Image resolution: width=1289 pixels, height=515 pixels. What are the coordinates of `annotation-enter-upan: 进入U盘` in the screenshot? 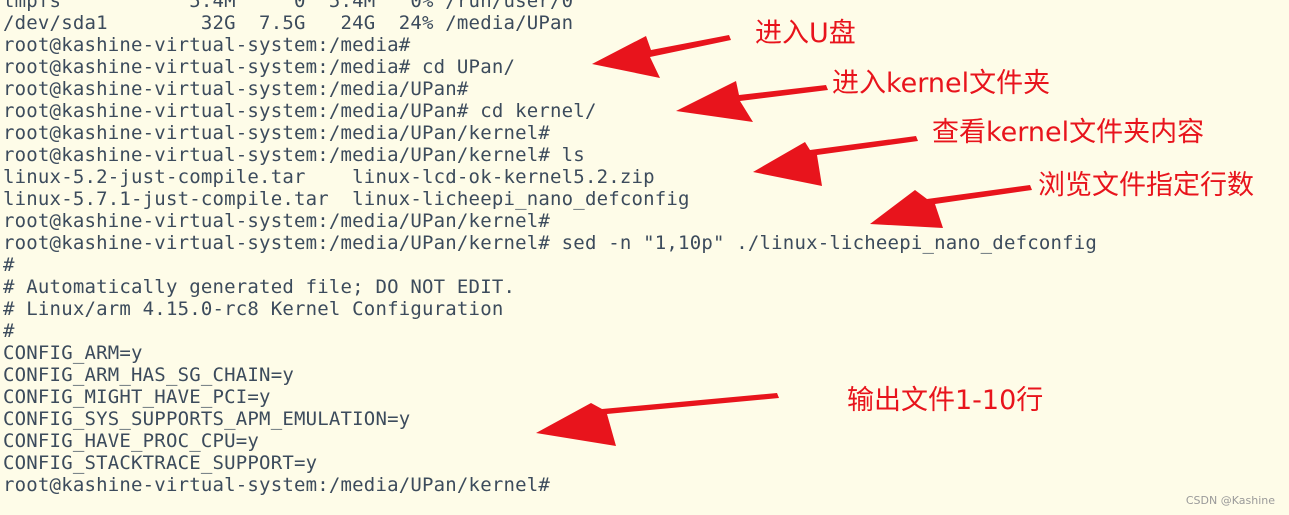 It's located at (805, 33).